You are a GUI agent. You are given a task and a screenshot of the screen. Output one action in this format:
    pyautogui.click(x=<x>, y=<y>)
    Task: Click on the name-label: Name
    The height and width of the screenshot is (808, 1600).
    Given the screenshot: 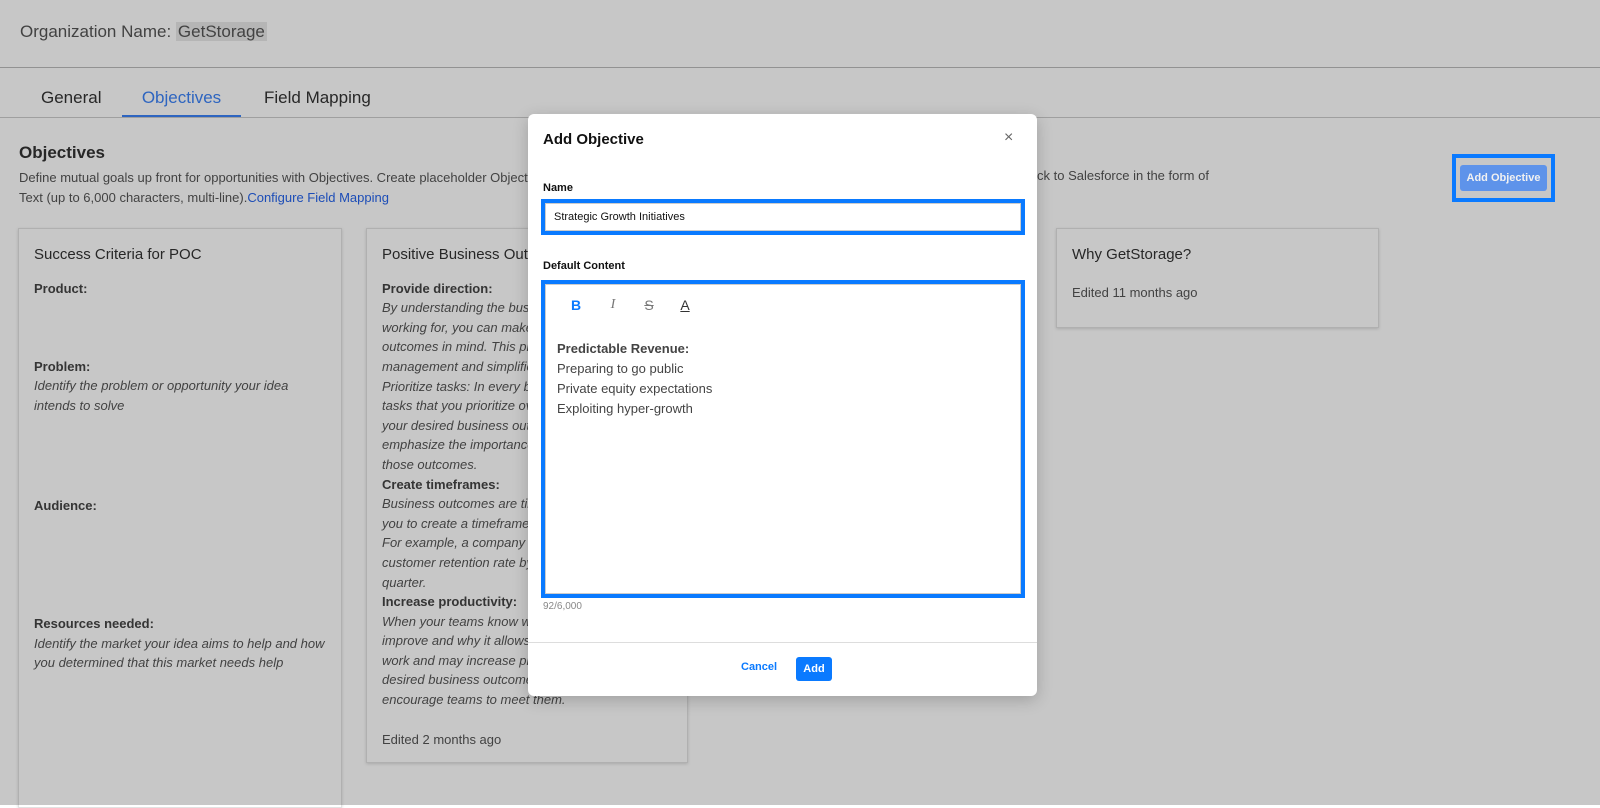 What is the action you would take?
    pyautogui.click(x=558, y=188)
    